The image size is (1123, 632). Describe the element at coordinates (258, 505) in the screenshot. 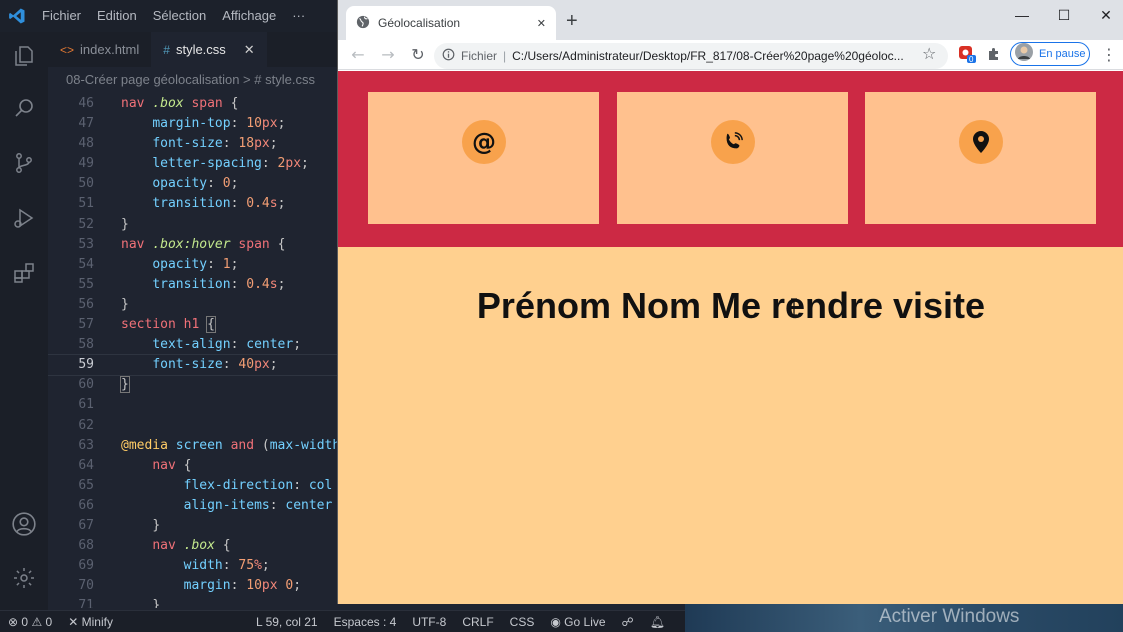

I see `code-text: align-items: center` at that location.